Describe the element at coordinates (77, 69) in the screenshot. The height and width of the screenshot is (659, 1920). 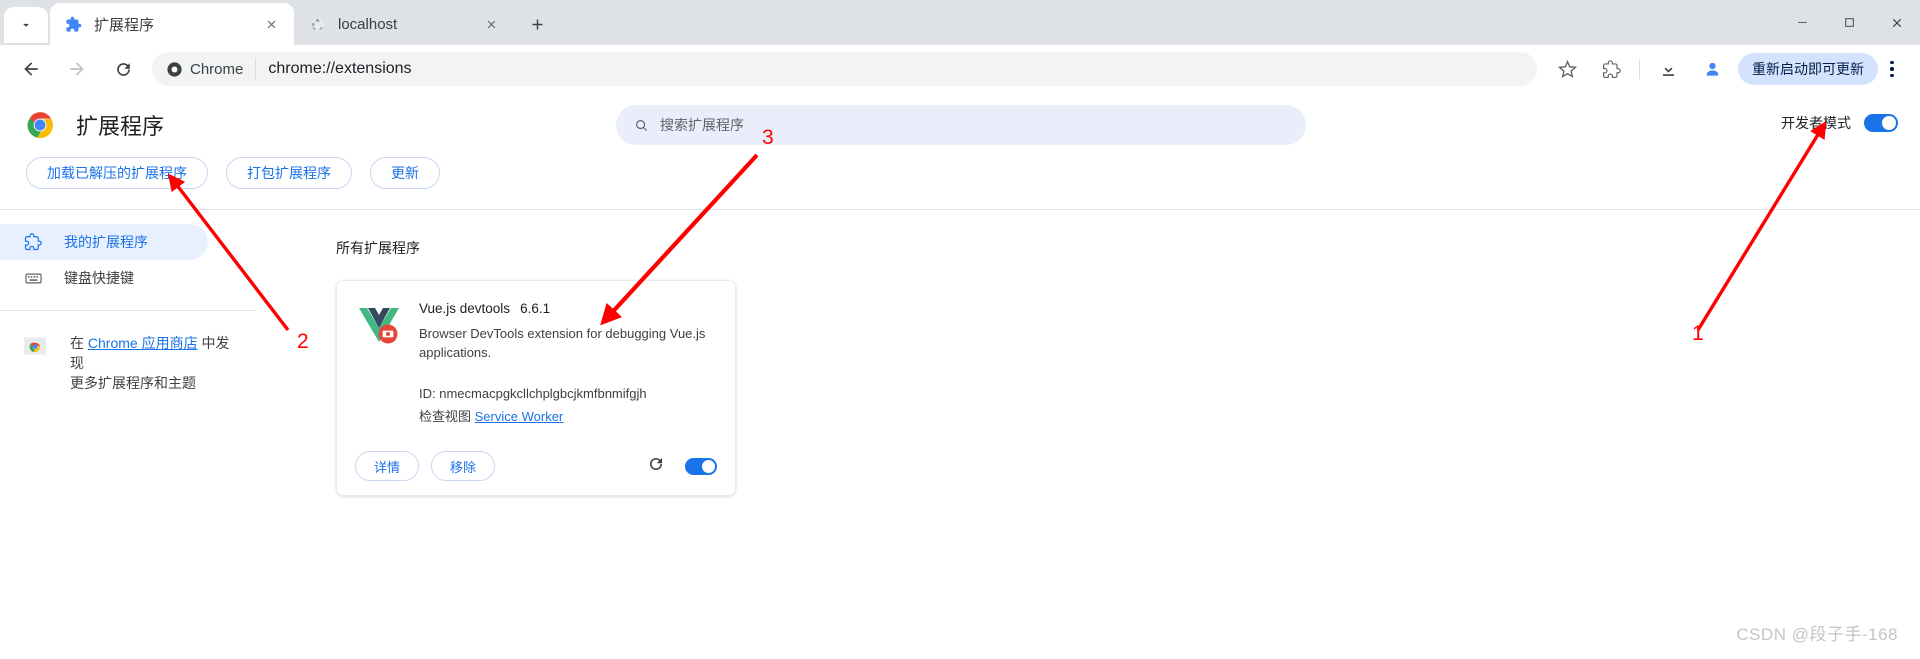
I see `forward-icon` at that location.